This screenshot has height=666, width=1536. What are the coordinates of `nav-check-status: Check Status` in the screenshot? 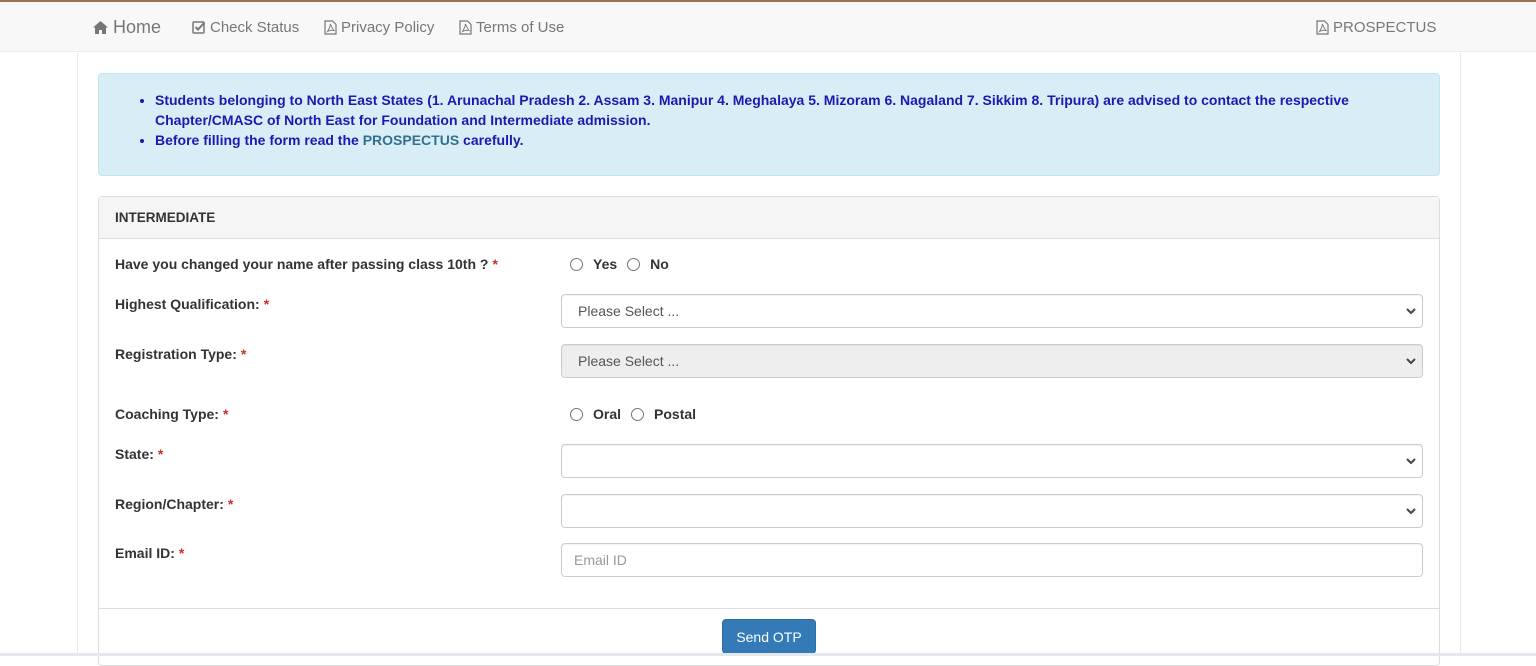 It's located at (245, 27).